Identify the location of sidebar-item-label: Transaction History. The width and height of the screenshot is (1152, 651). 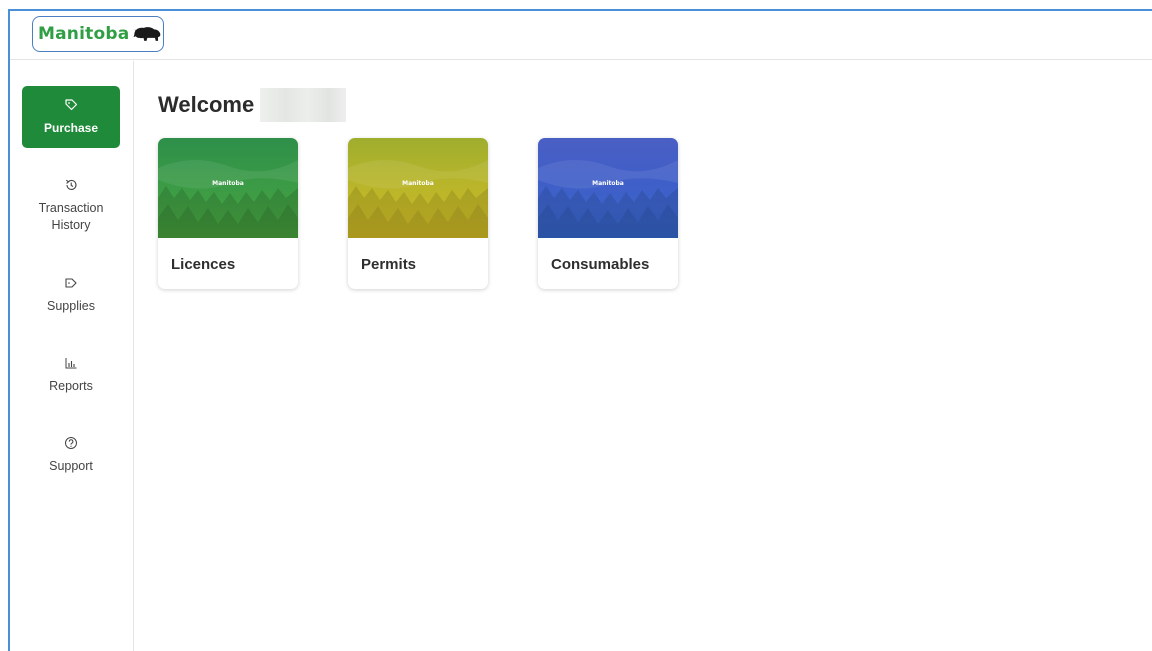
(71, 216).